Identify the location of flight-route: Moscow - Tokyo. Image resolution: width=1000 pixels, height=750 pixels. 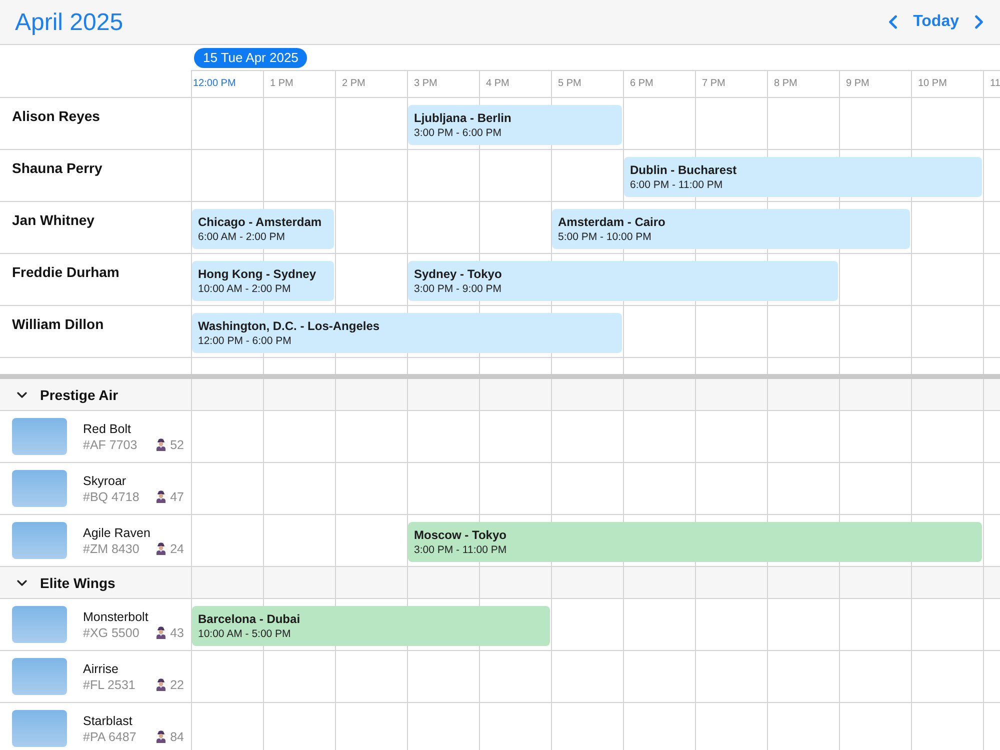
(461, 535).